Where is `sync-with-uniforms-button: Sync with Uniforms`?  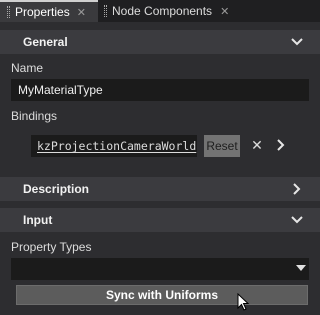
sync-with-uniforms-button: Sync with Uniforms is located at coordinates (162, 295).